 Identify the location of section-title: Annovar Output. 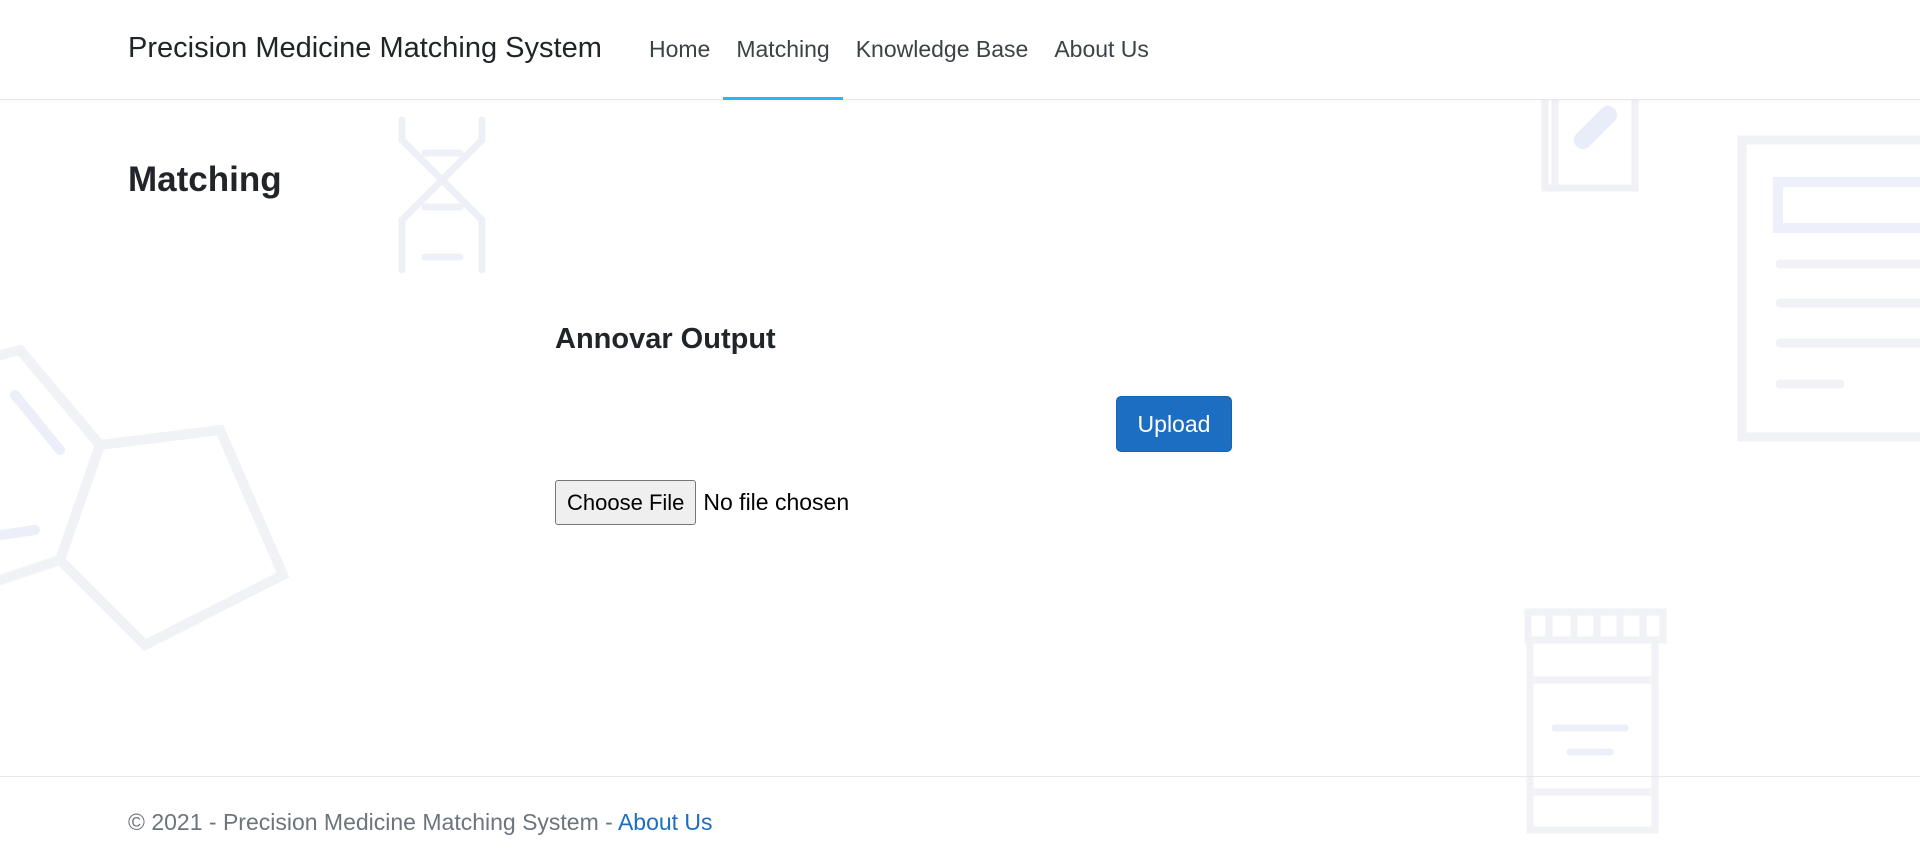
(665, 339).